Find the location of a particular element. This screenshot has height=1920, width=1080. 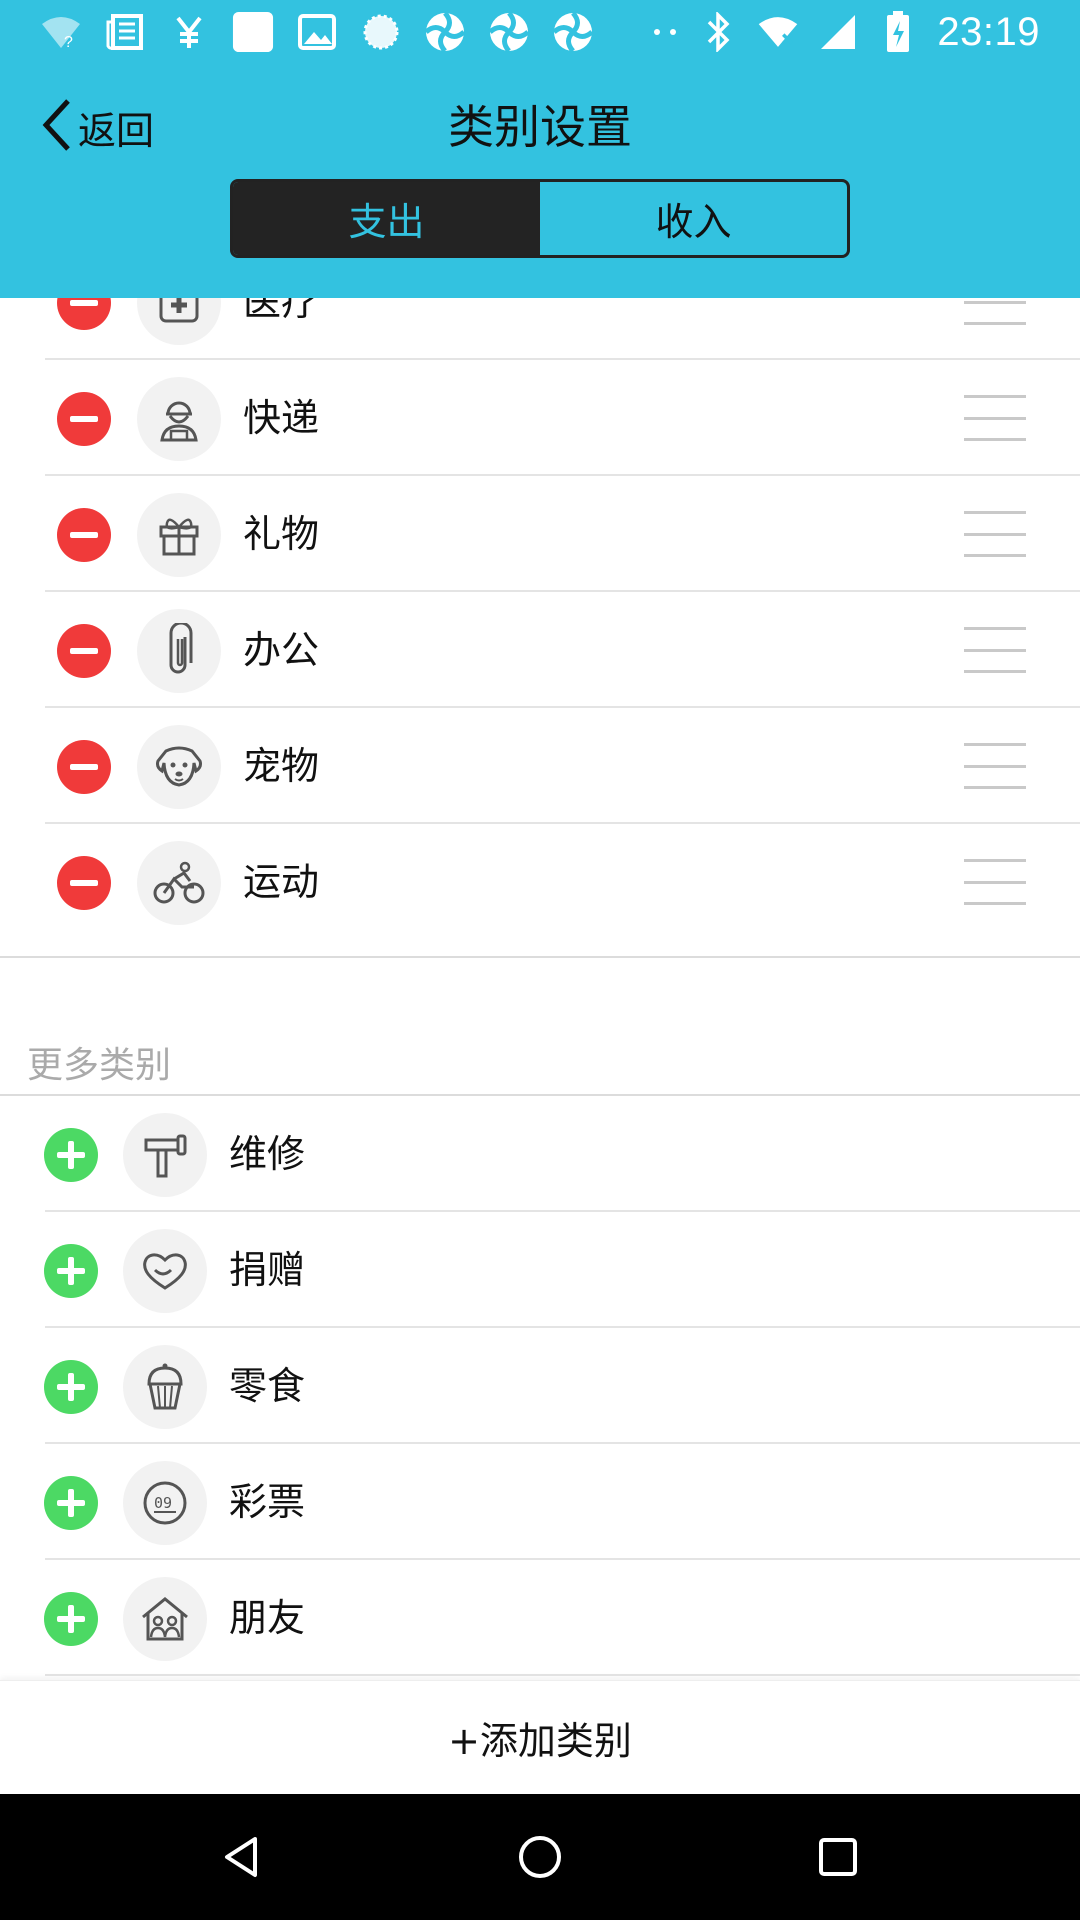

image-icon is located at coordinates (317, 32).